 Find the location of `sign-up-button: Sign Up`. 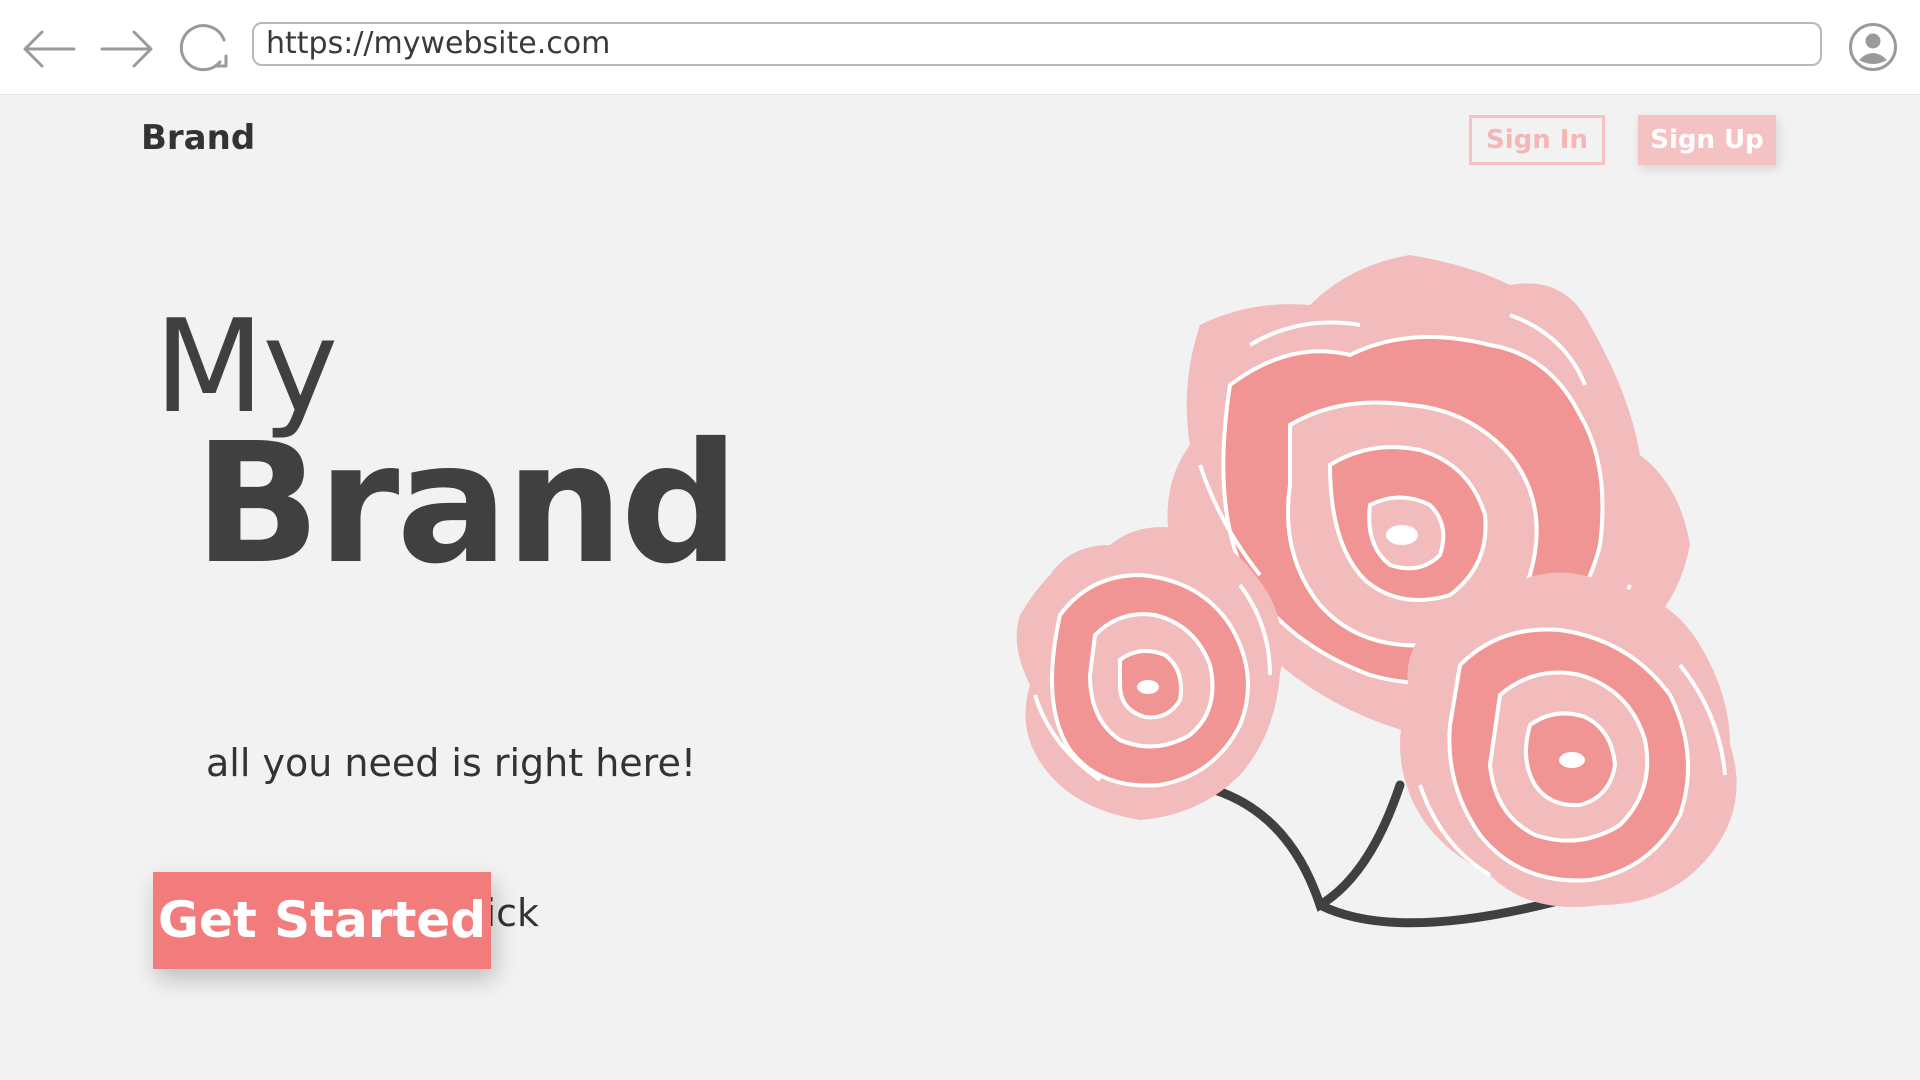

sign-up-button: Sign Up is located at coordinates (1707, 140).